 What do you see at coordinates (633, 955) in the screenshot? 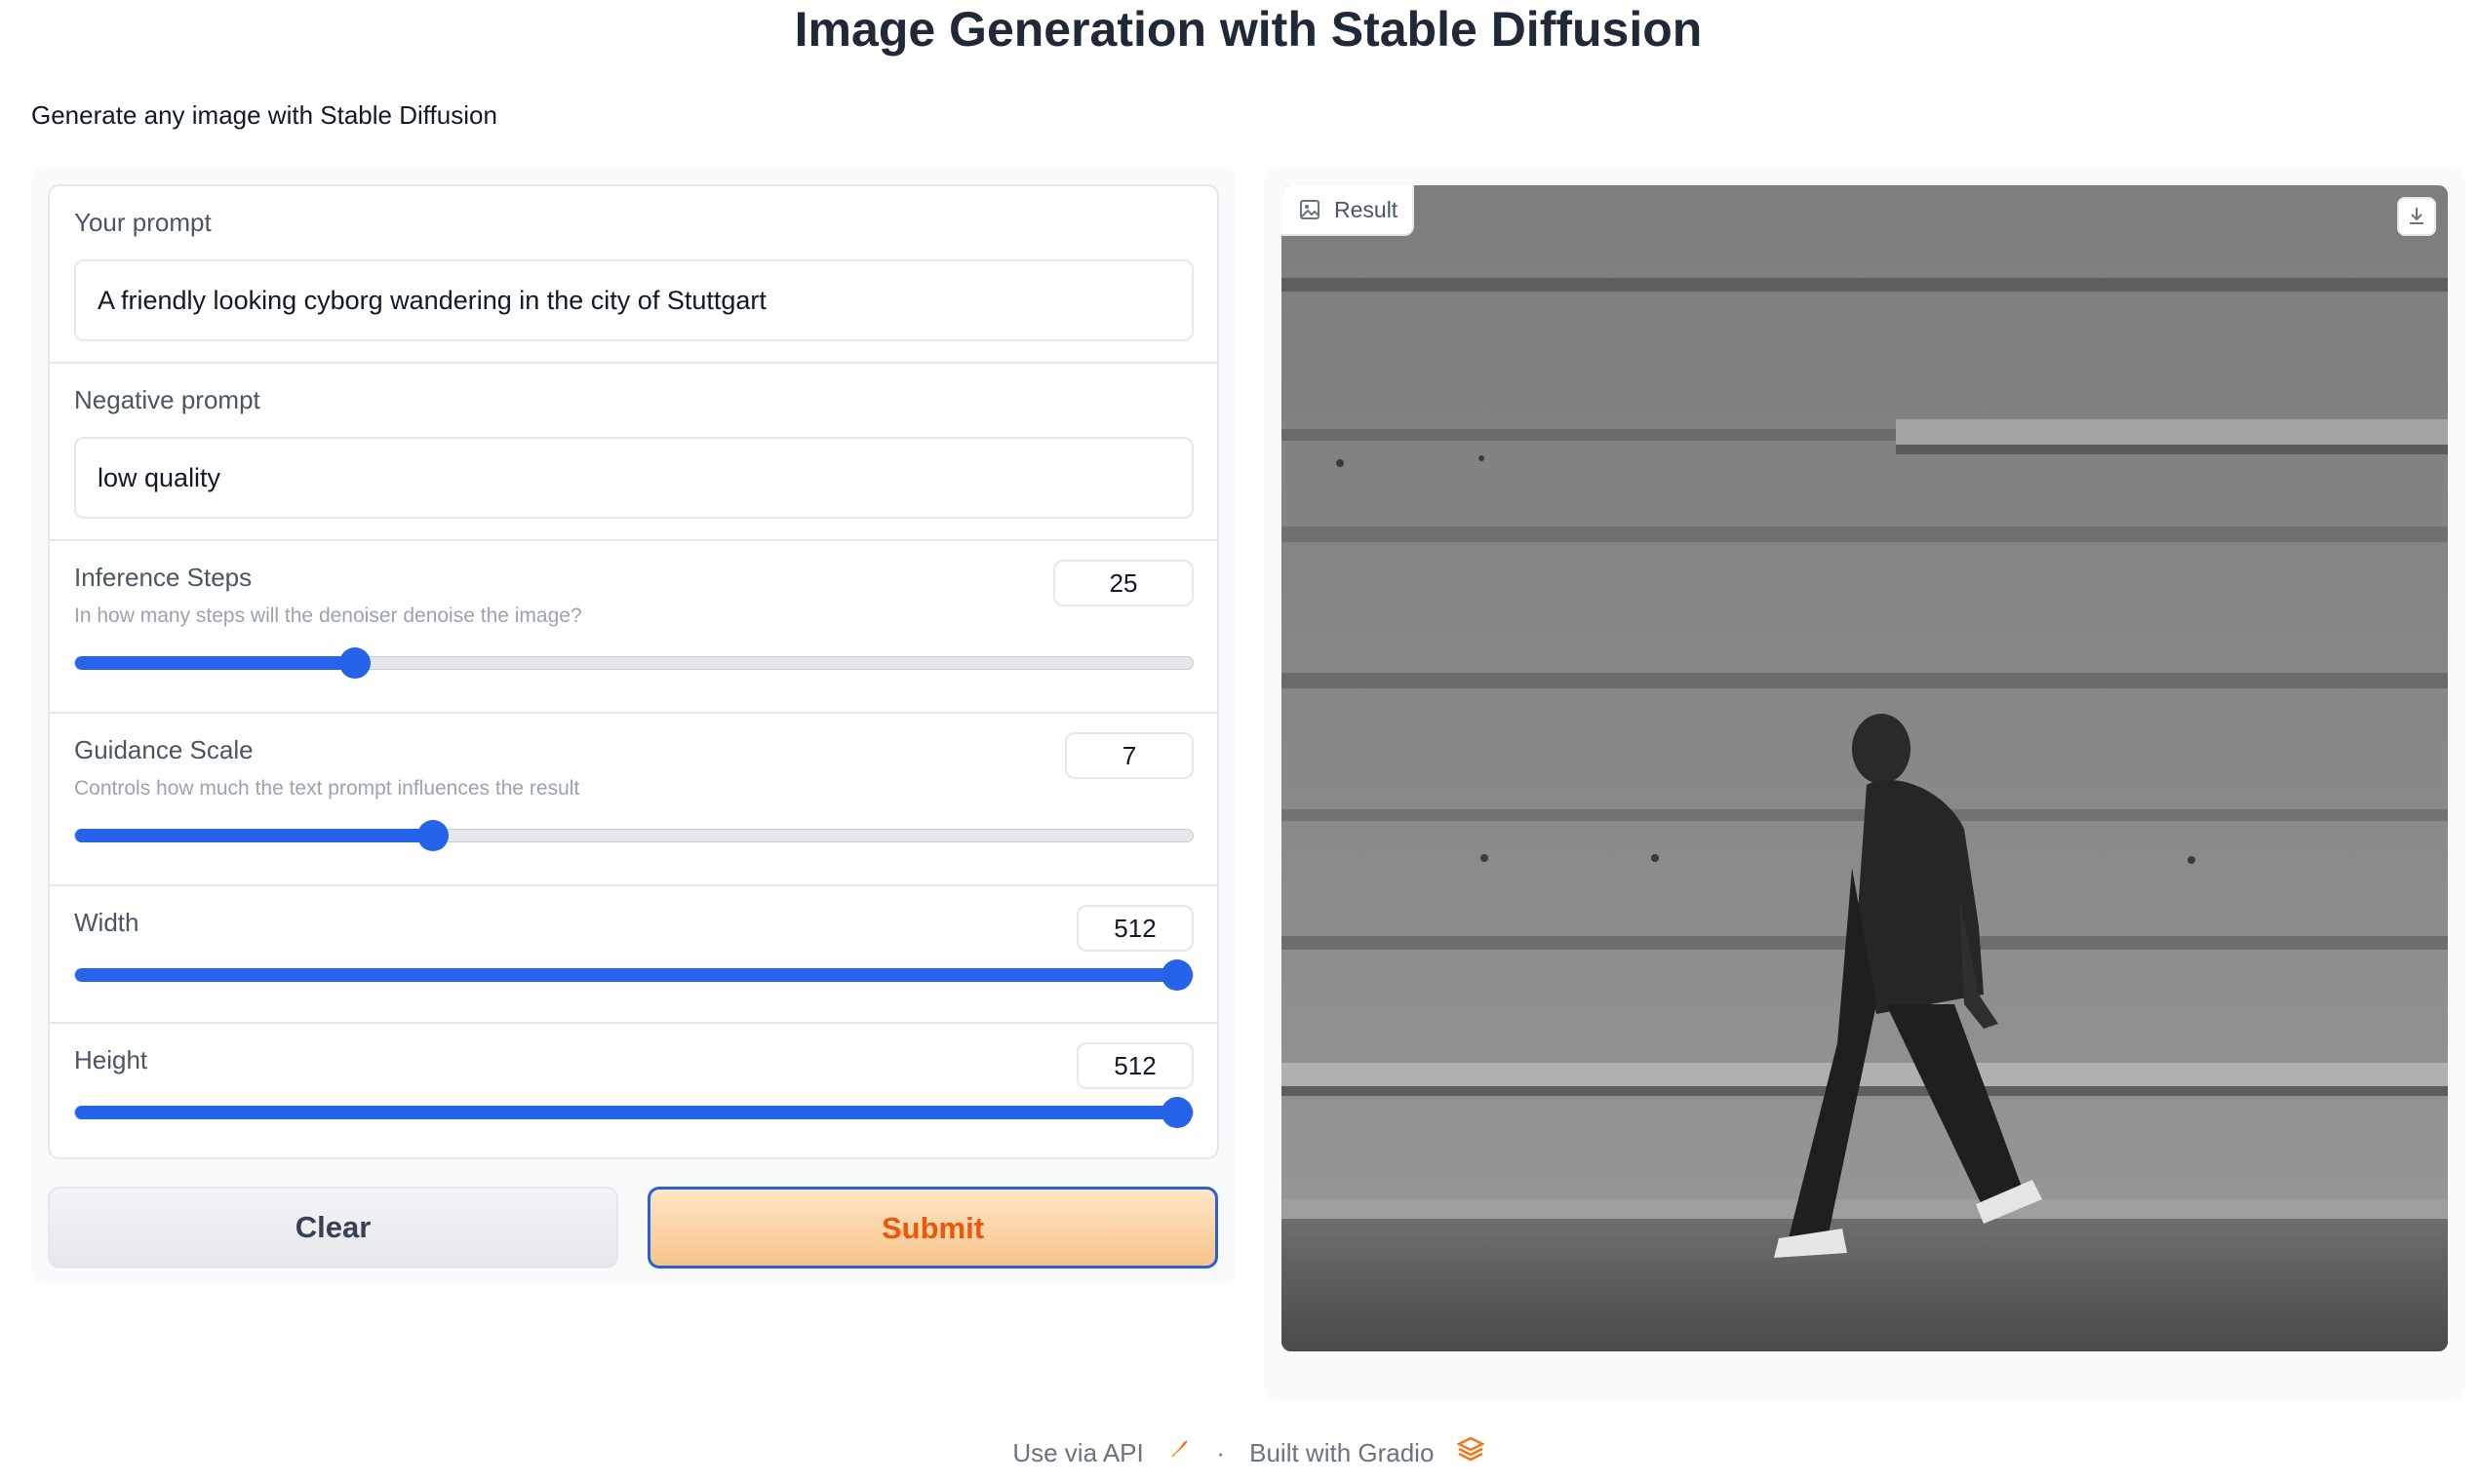
I see `width-block: Width 512` at bounding box center [633, 955].